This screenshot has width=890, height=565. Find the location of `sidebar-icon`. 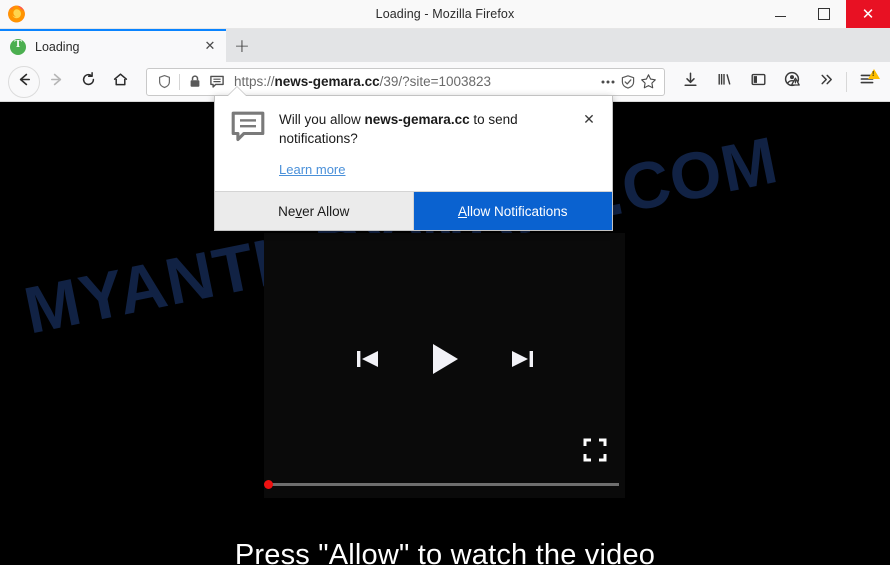

sidebar-icon is located at coordinates (758, 82).